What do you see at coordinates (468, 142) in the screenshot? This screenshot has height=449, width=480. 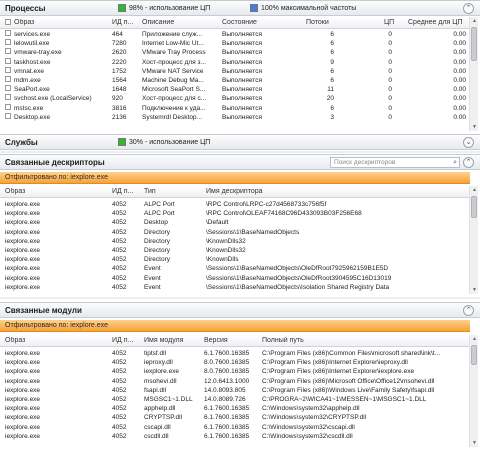 I see `expand-services-icon: ⌄` at bounding box center [468, 142].